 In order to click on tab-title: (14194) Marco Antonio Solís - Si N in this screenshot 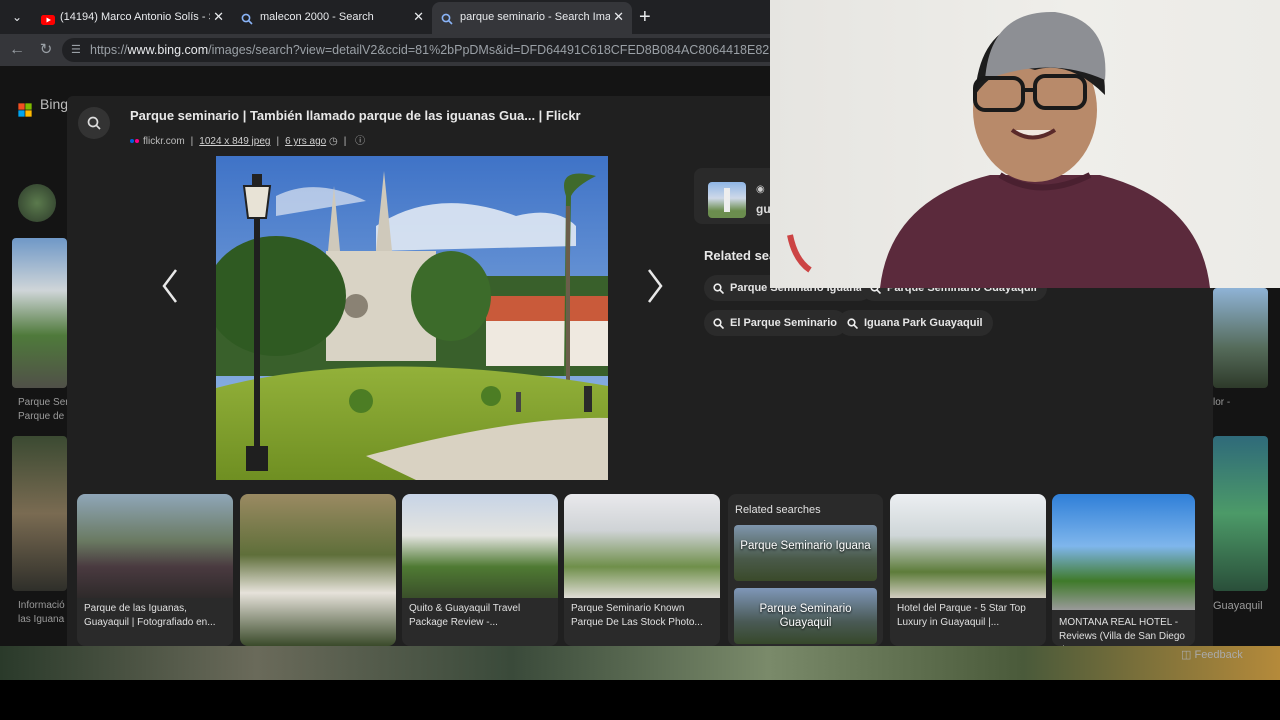, I will do `click(135, 17)`.